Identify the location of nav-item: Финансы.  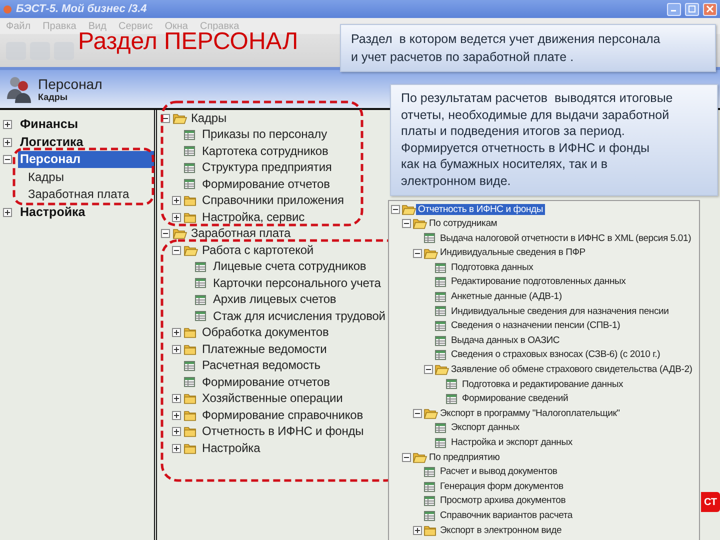
(86, 125).